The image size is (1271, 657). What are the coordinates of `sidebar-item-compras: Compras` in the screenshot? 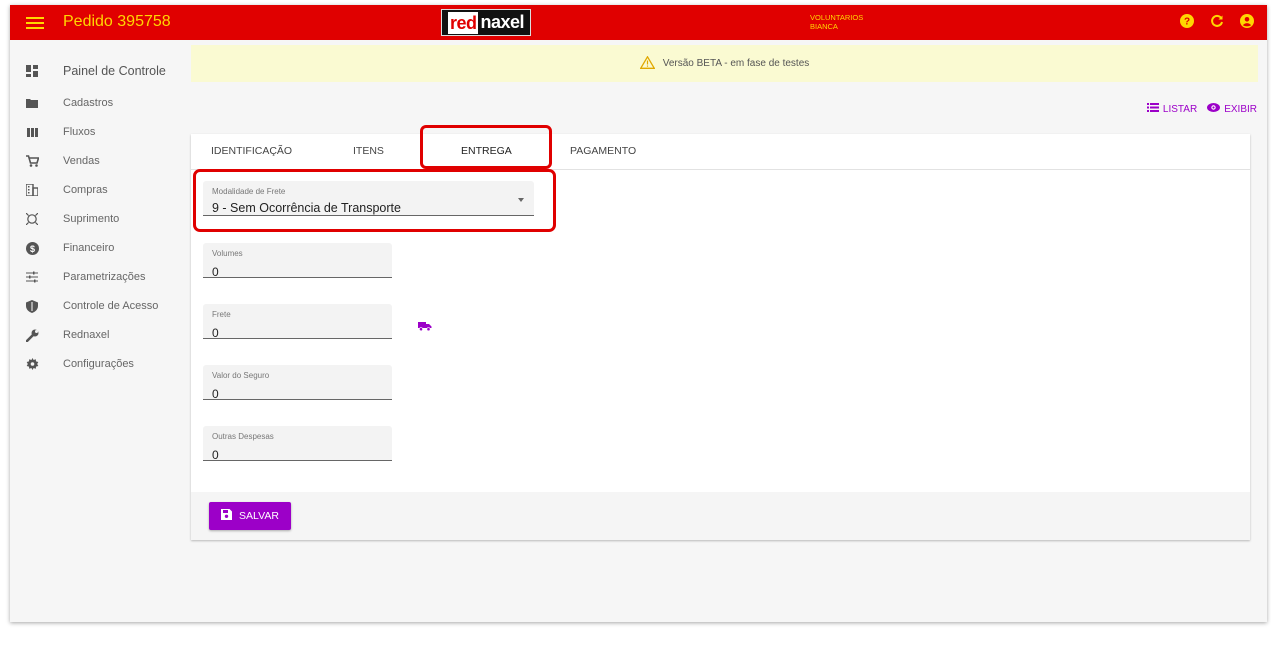 It's located at (100, 190).